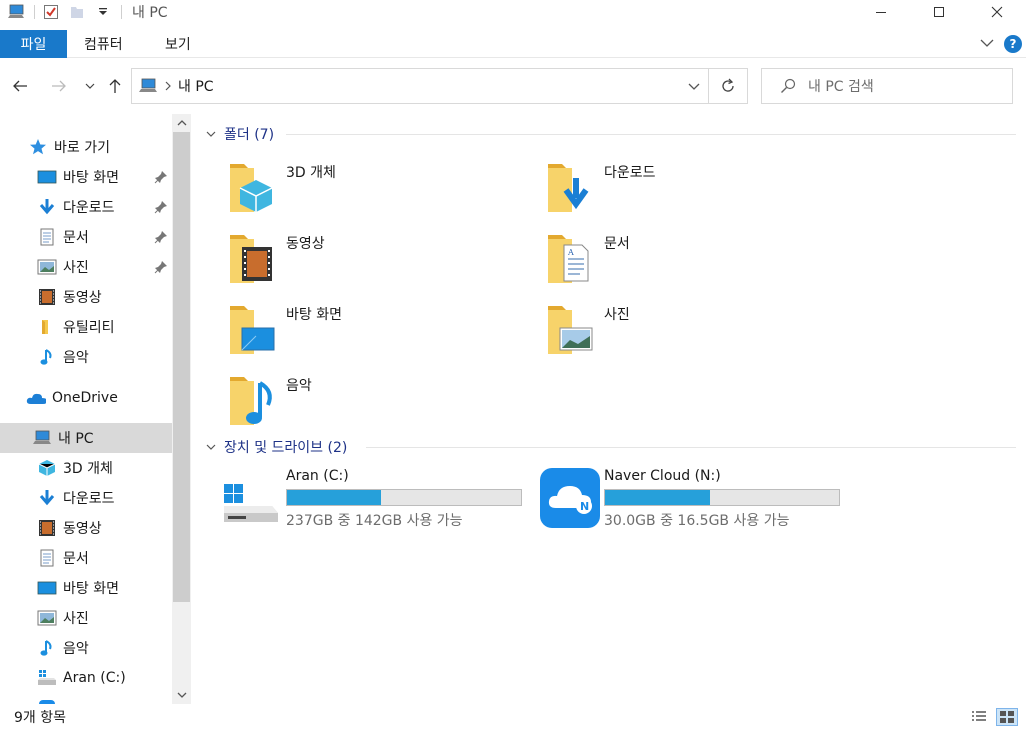 The image size is (1026, 729). Describe the element at coordinates (658, 497) in the screenshot. I see `drive-usage-fill` at that location.